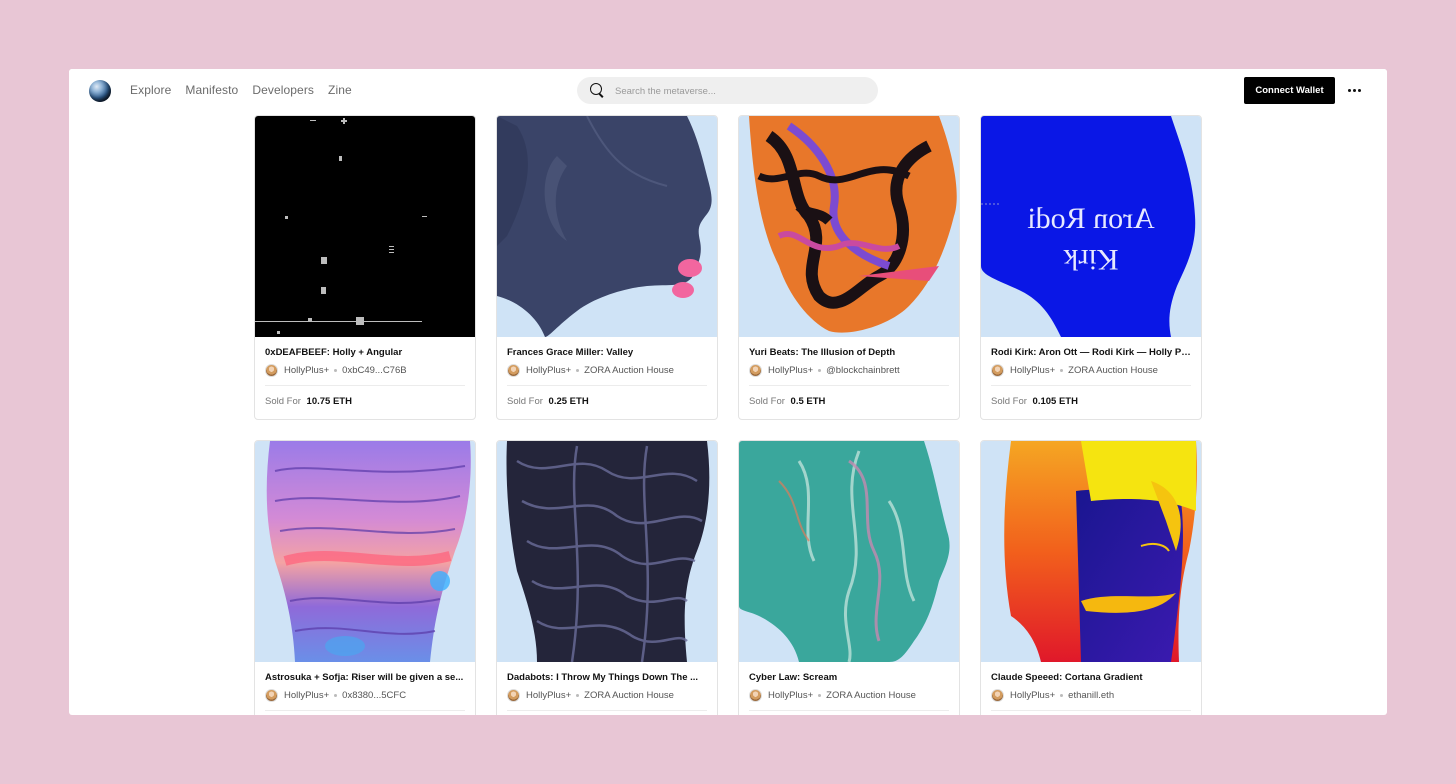 The image size is (1456, 784). I want to click on search-input, so click(740, 91).